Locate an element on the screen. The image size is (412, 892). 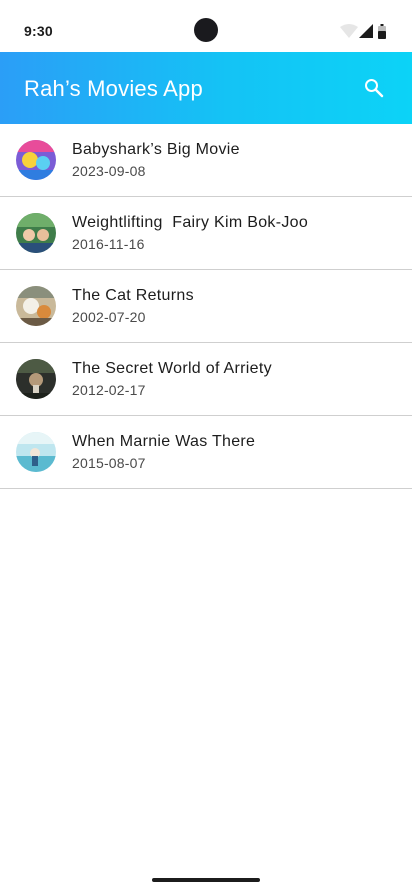
cellular-signal-icon is located at coordinates (366, 31).